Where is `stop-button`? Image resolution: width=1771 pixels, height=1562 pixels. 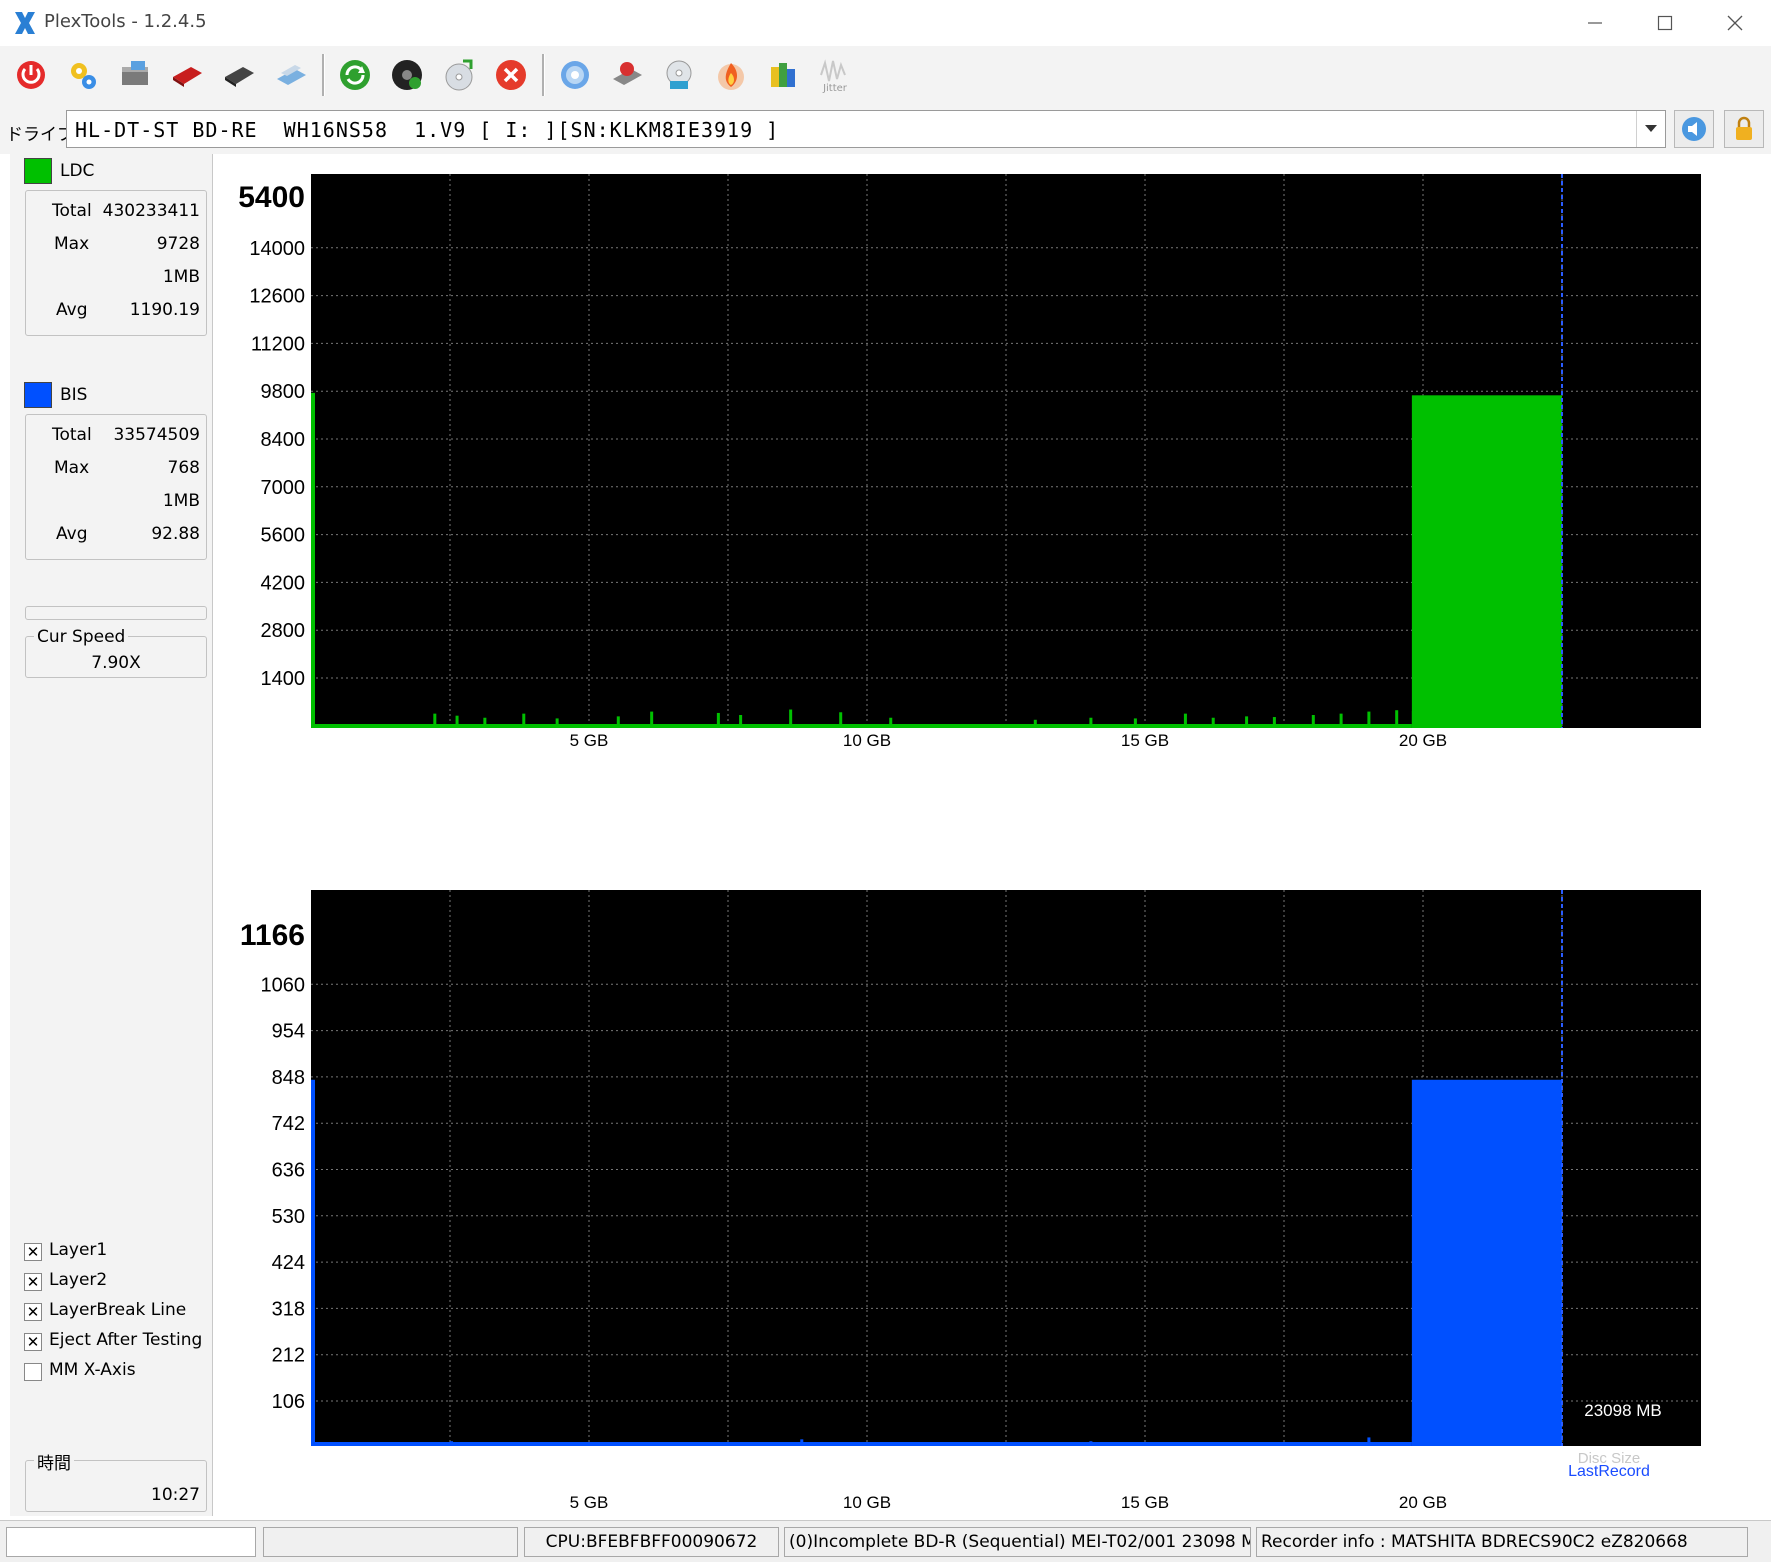 stop-button is located at coordinates (511, 75).